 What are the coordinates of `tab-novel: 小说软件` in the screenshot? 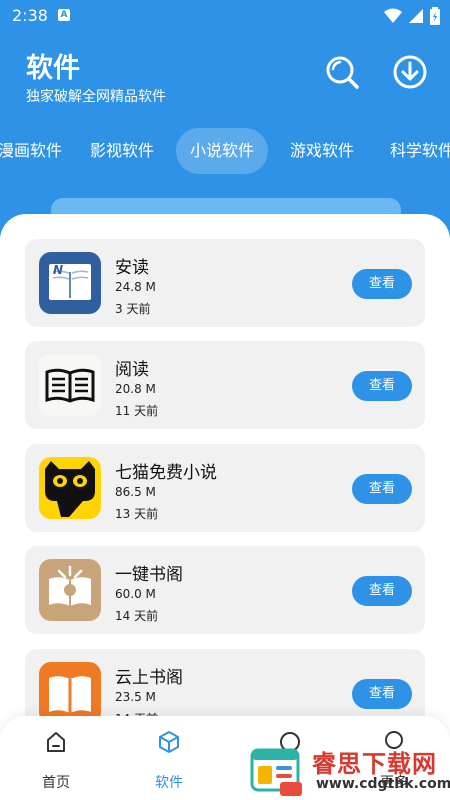 It's located at (222, 151).